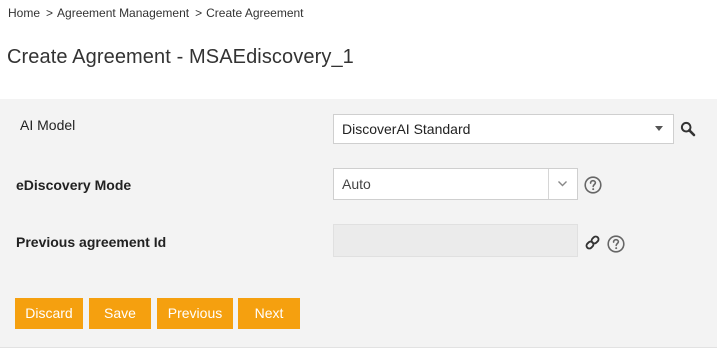  What do you see at coordinates (49, 313) in the screenshot?
I see `discard-button: Discard` at bounding box center [49, 313].